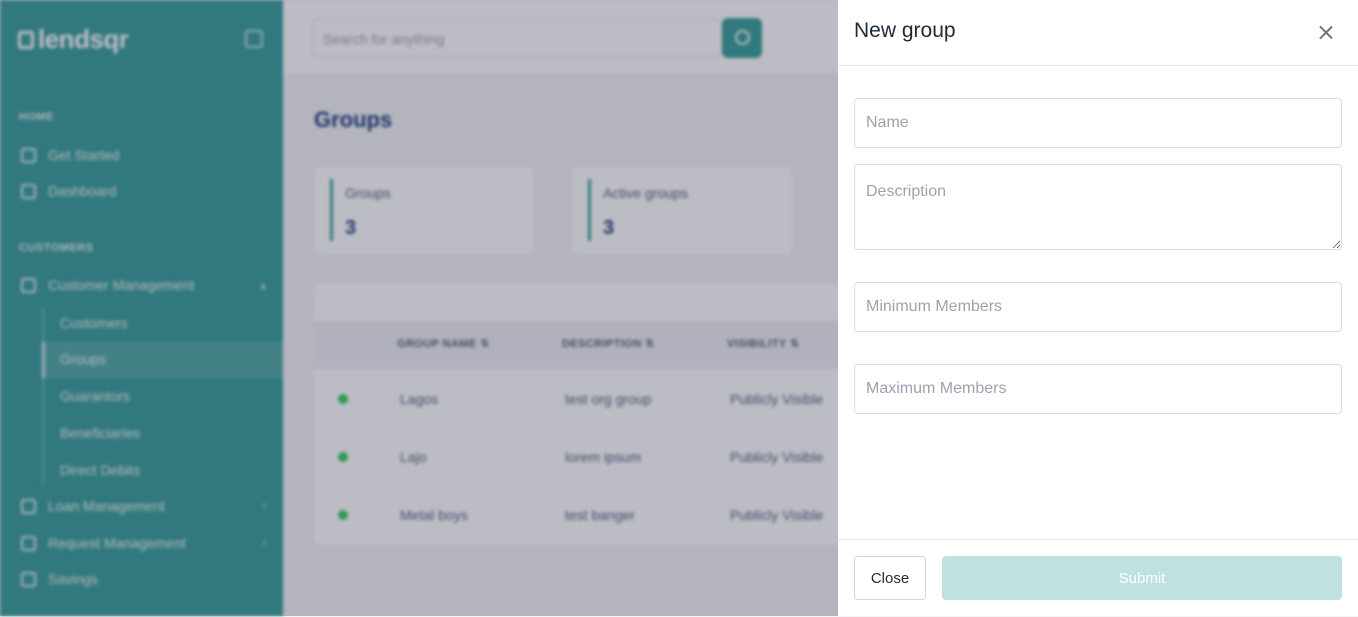 This screenshot has height=617, width=1358. Describe the element at coordinates (1098, 389) in the screenshot. I see `maximum-members-input` at that location.